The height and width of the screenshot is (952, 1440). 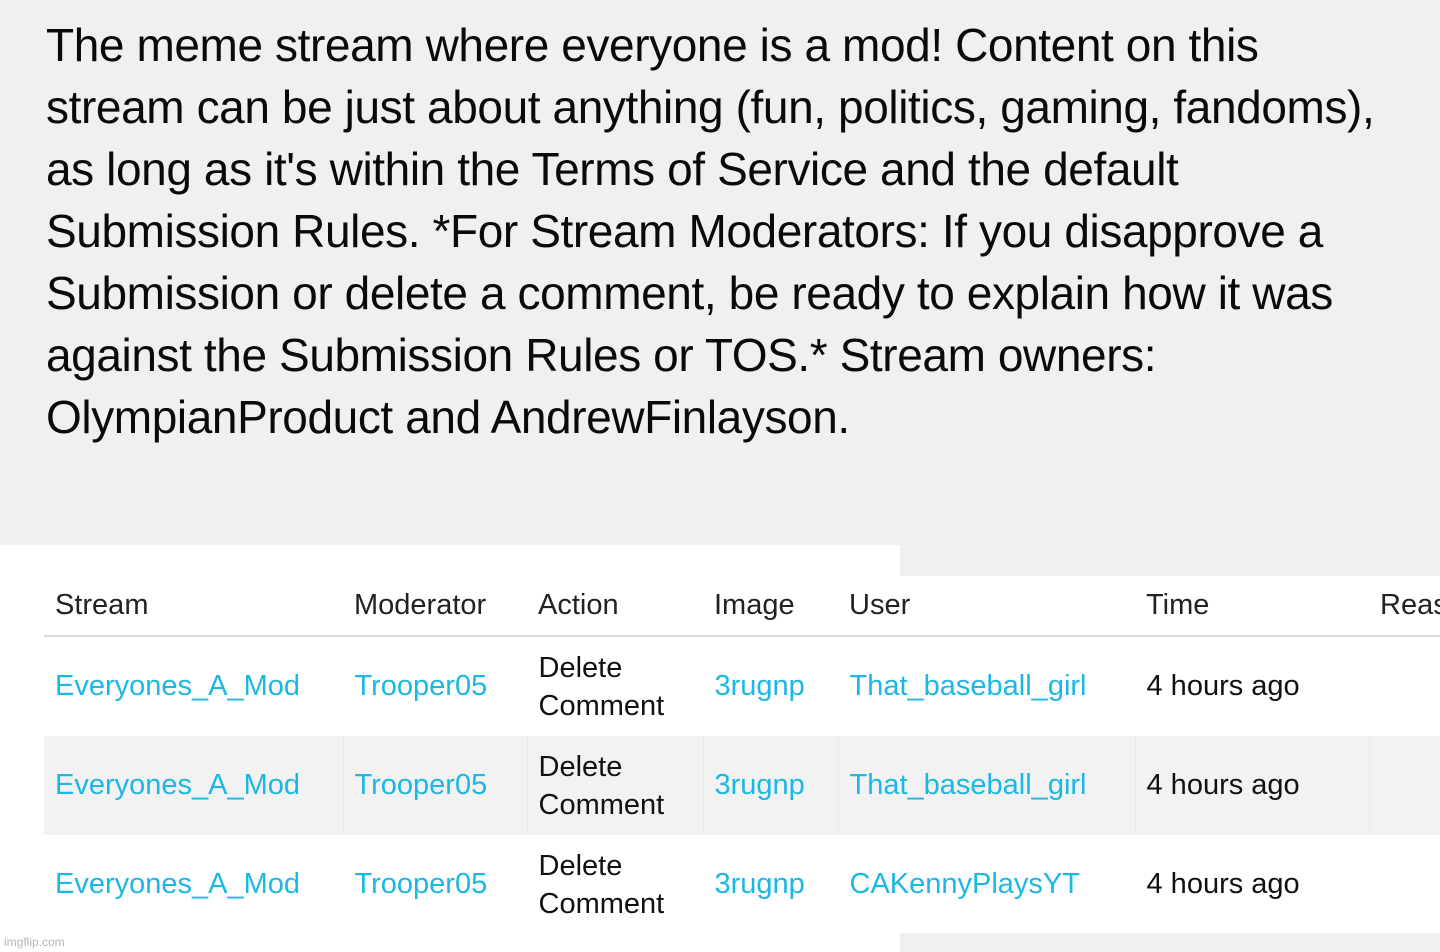 I want to click on user-cell: CAKennyPlaysYT, so click(x=986, y=884).